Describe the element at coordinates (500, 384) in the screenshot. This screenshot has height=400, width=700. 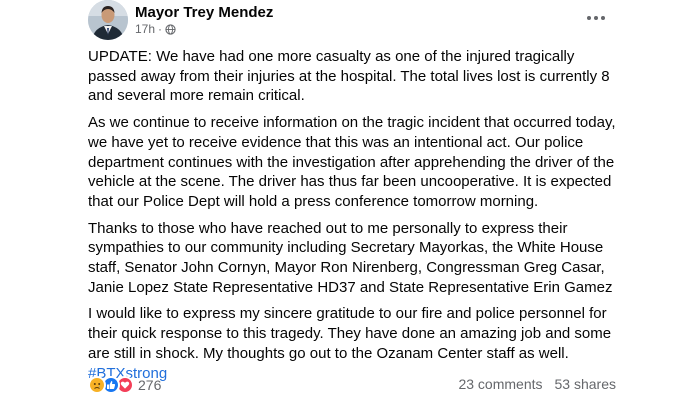
I see `comments-count-link: 23 comments` at that location.